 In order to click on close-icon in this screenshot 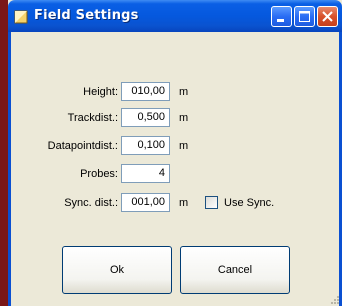, I will do `click(327, 16)`.